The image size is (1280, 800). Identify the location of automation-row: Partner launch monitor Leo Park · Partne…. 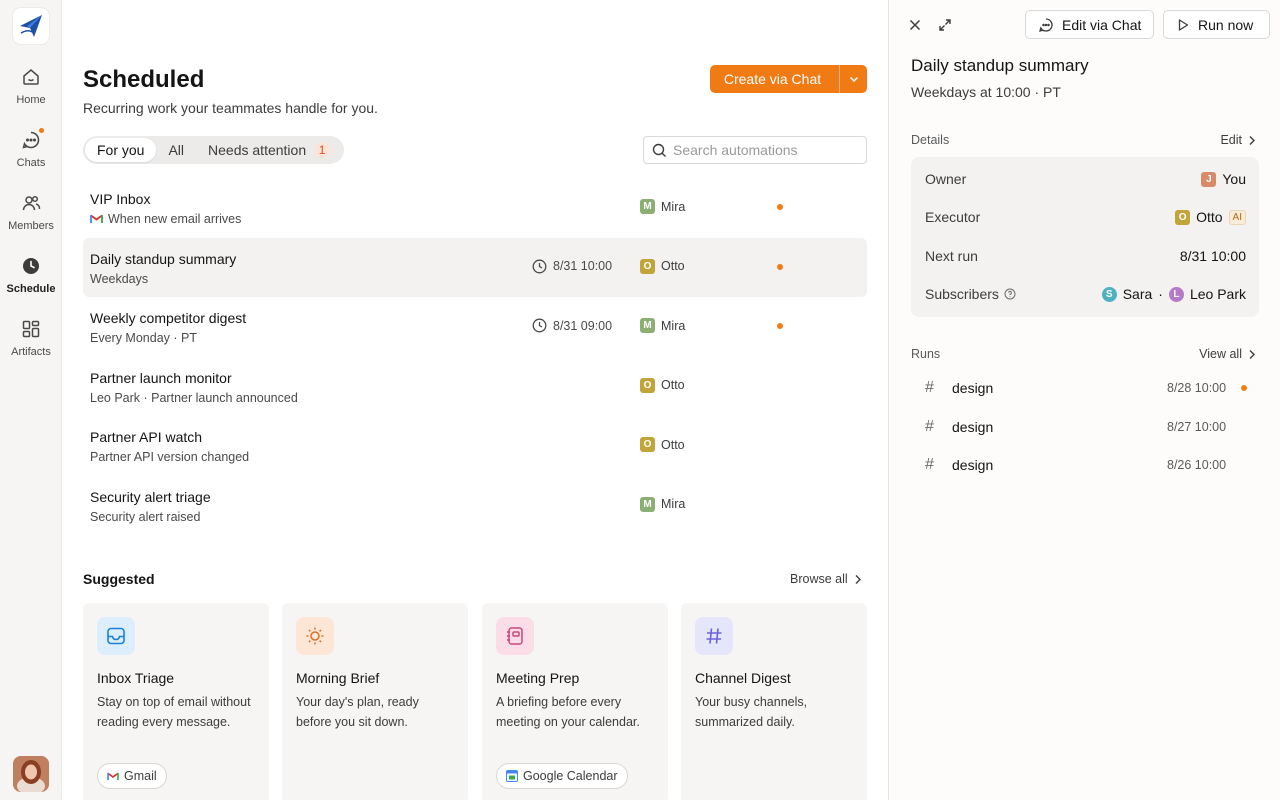
(475, 387).